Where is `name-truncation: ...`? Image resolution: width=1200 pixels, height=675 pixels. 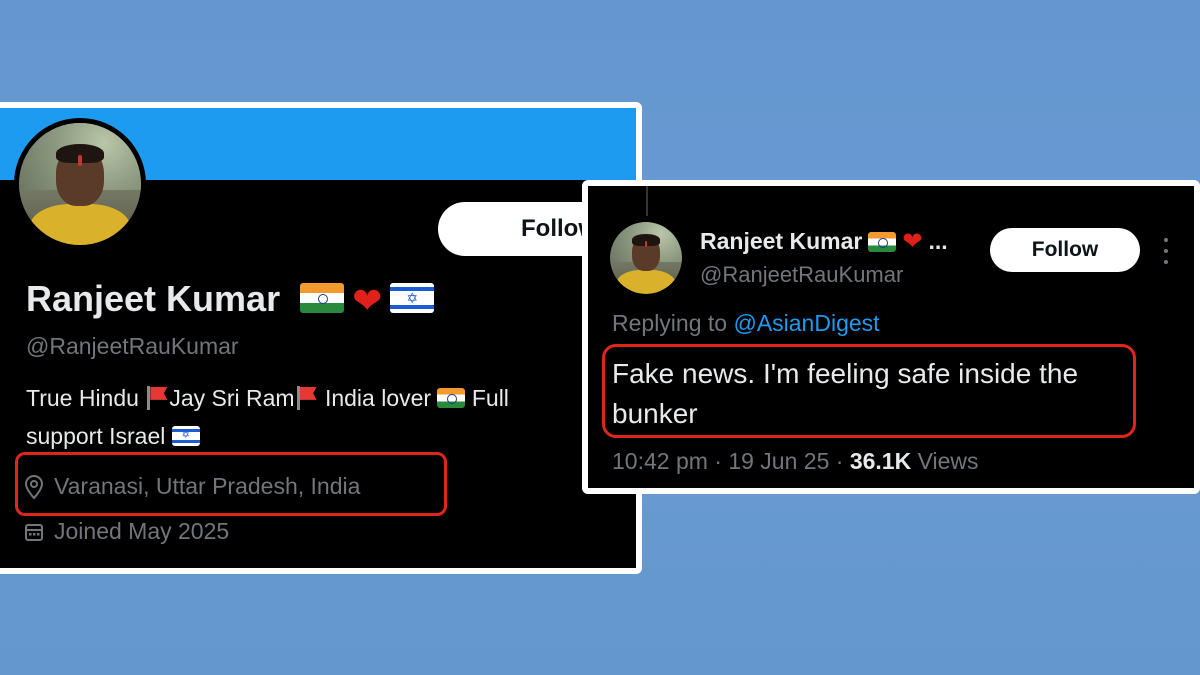
name-truncation: ... is located at coordinates (938, 241).